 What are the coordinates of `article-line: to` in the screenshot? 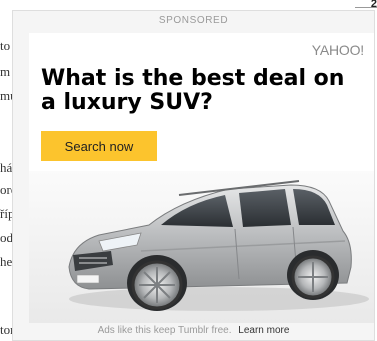 It's located at (5, 45).